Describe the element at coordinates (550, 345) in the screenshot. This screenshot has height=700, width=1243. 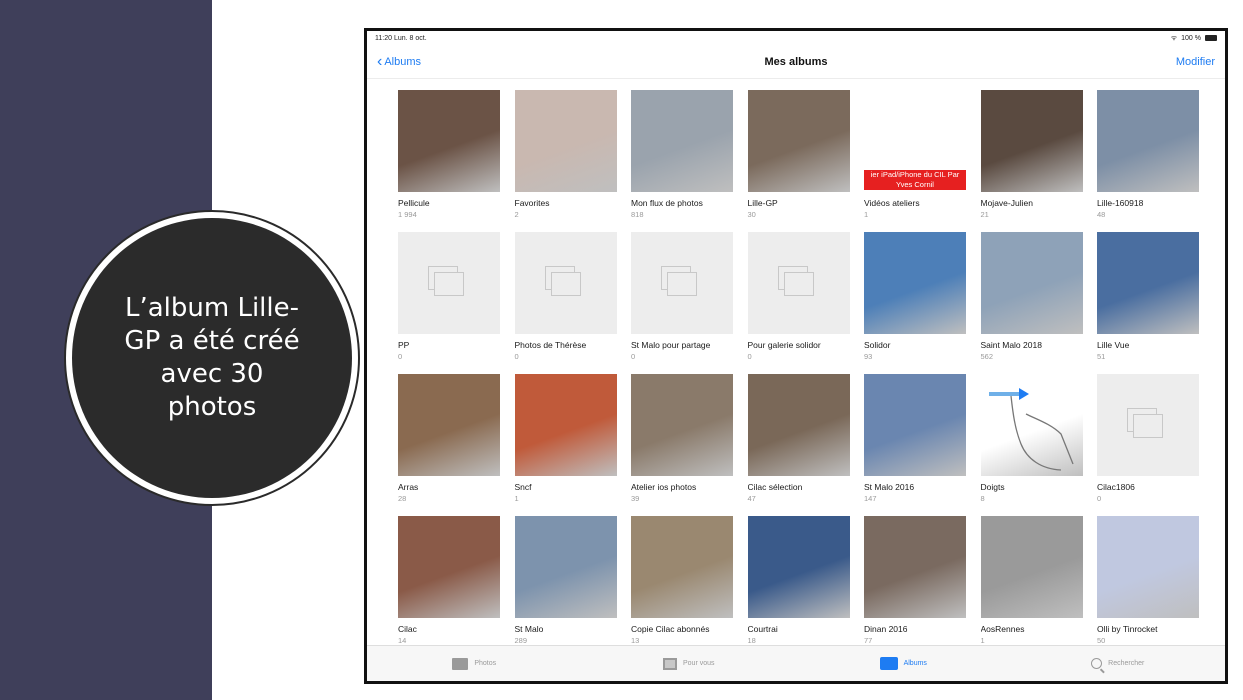
I see `album-name: Photos de Thérèse` at that location.